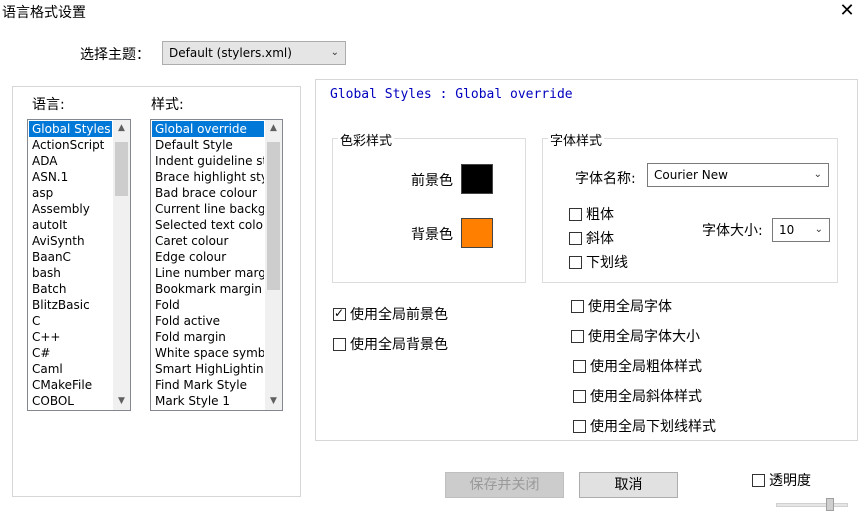  Describe the element at coordinates (70, 289) in the screenshot. I see `languages-list-item: Batch` at that location.